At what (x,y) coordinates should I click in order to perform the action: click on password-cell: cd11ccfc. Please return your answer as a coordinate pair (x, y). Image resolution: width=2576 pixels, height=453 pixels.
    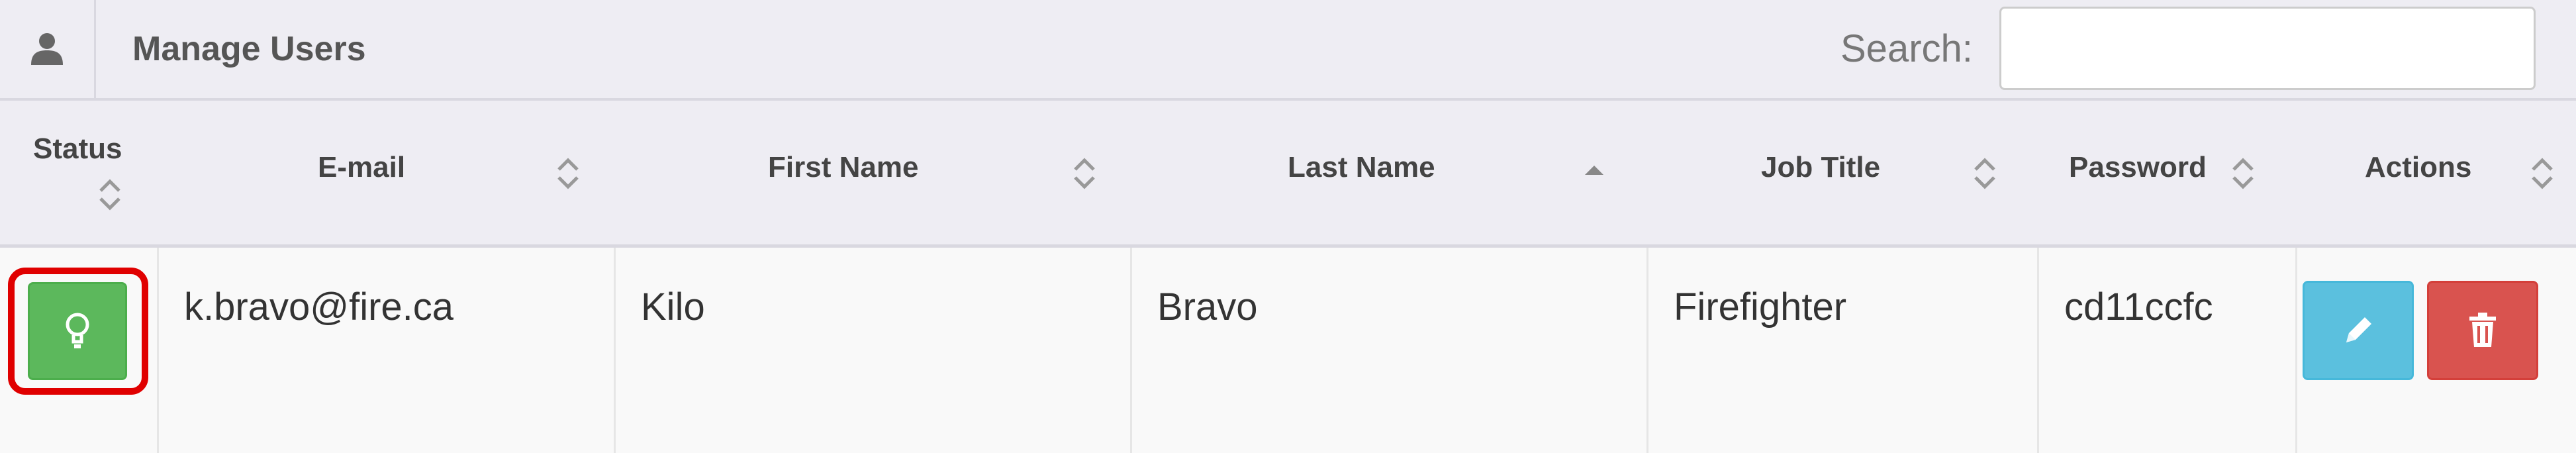
    Looking at the image, I should click on (2168, 350).